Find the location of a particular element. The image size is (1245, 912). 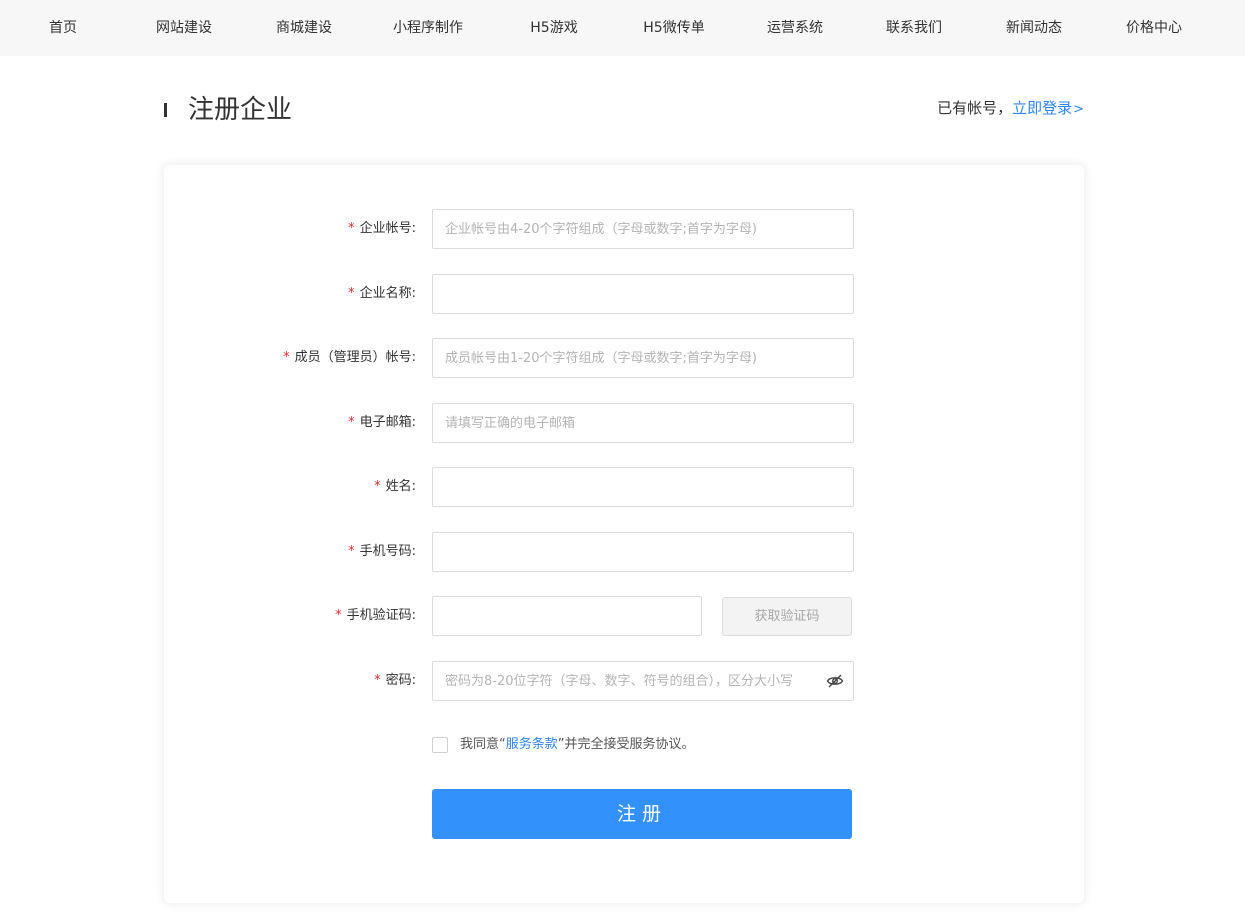

field-label-text: 企业名称: is located at coordinates (387, 293).